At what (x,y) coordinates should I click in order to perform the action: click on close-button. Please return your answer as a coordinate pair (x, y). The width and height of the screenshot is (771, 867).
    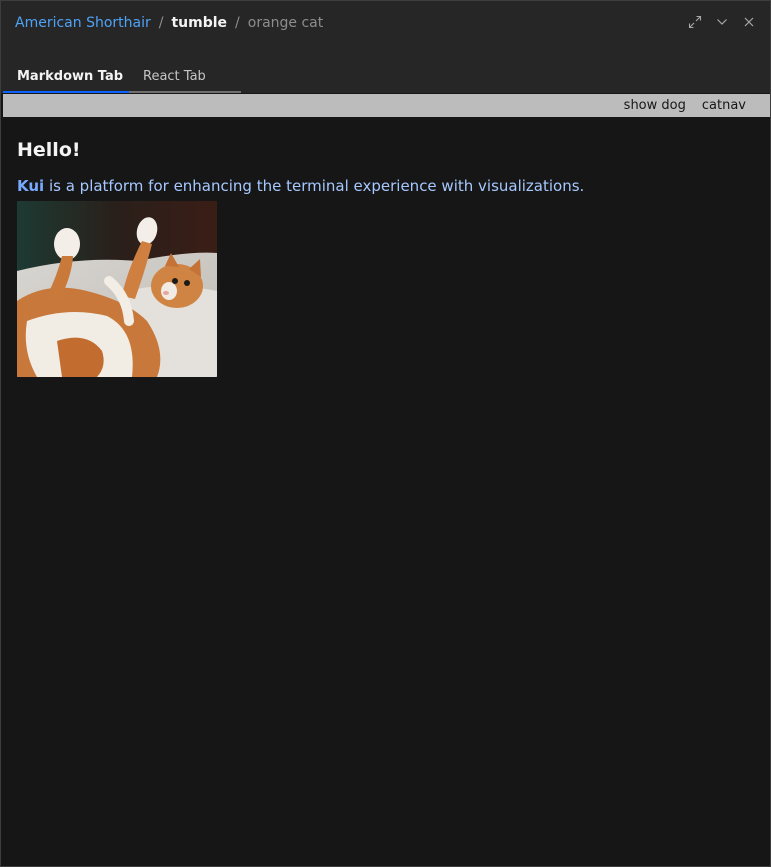
    Looking at the image, I should click on (748, 22).